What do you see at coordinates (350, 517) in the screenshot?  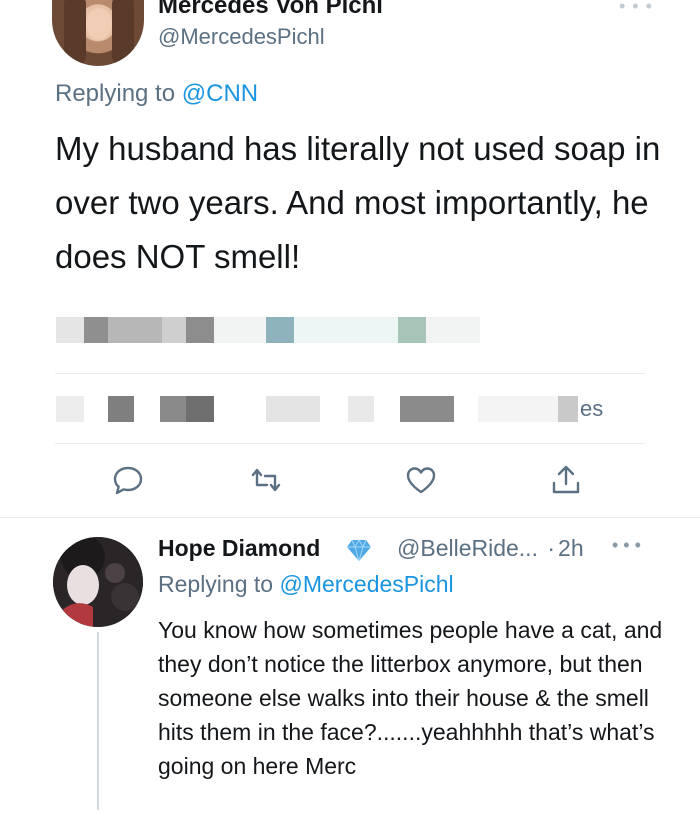 I see `tweet-separator` at bounding box center [350, 517].